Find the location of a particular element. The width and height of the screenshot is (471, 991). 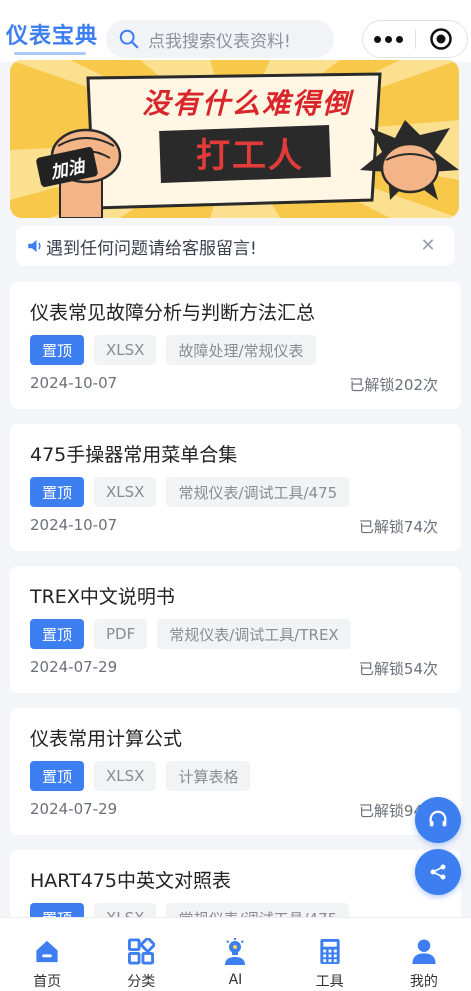

tab-category: 分类 is located at coordinates (141, 954).